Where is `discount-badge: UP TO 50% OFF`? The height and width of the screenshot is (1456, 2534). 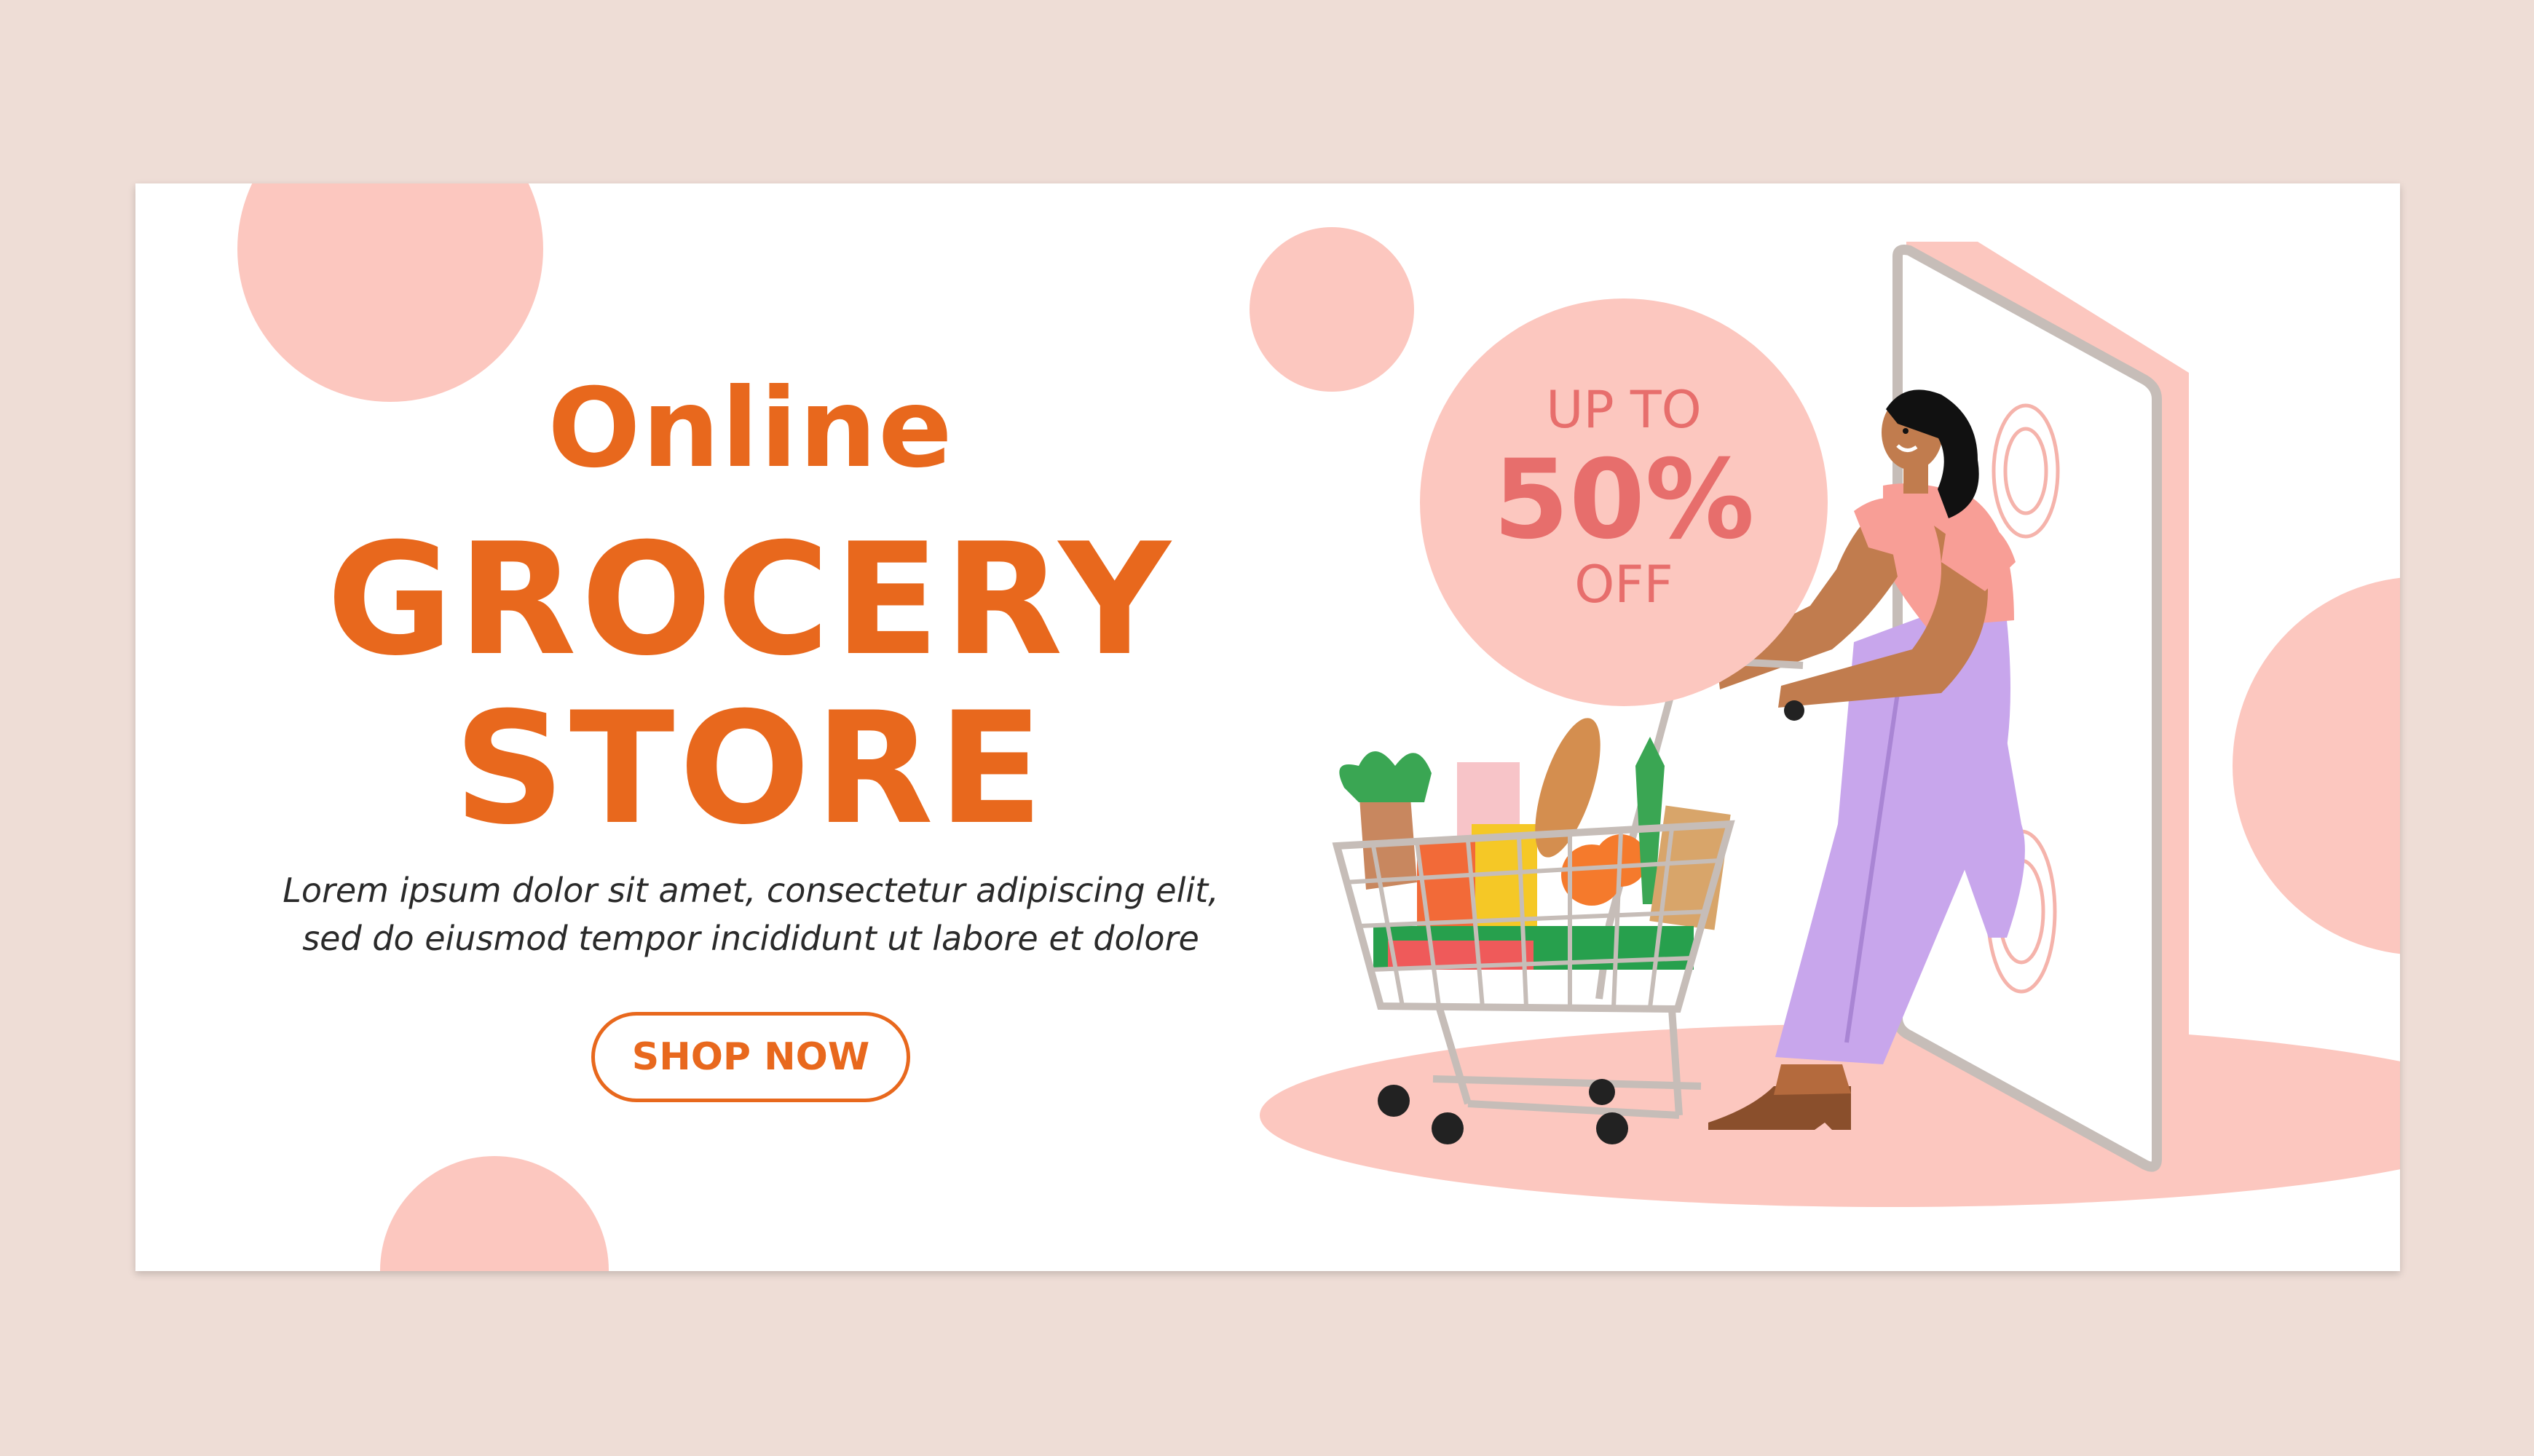
discount-badge: UP TO 50% OFF is located at coordinates (1624, 502).